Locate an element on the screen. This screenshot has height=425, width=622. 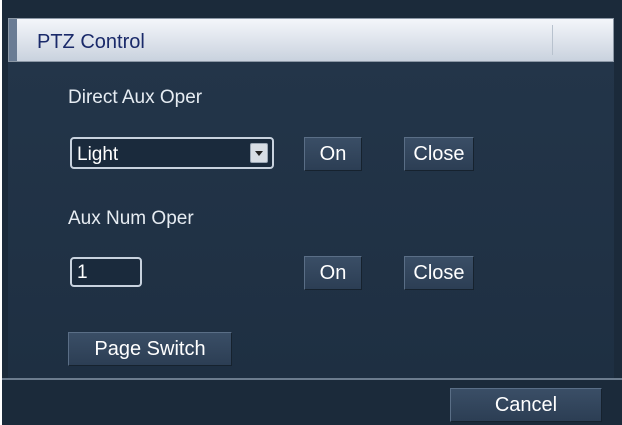
cancel-button: Cancel is located at coordinates (526, 405).